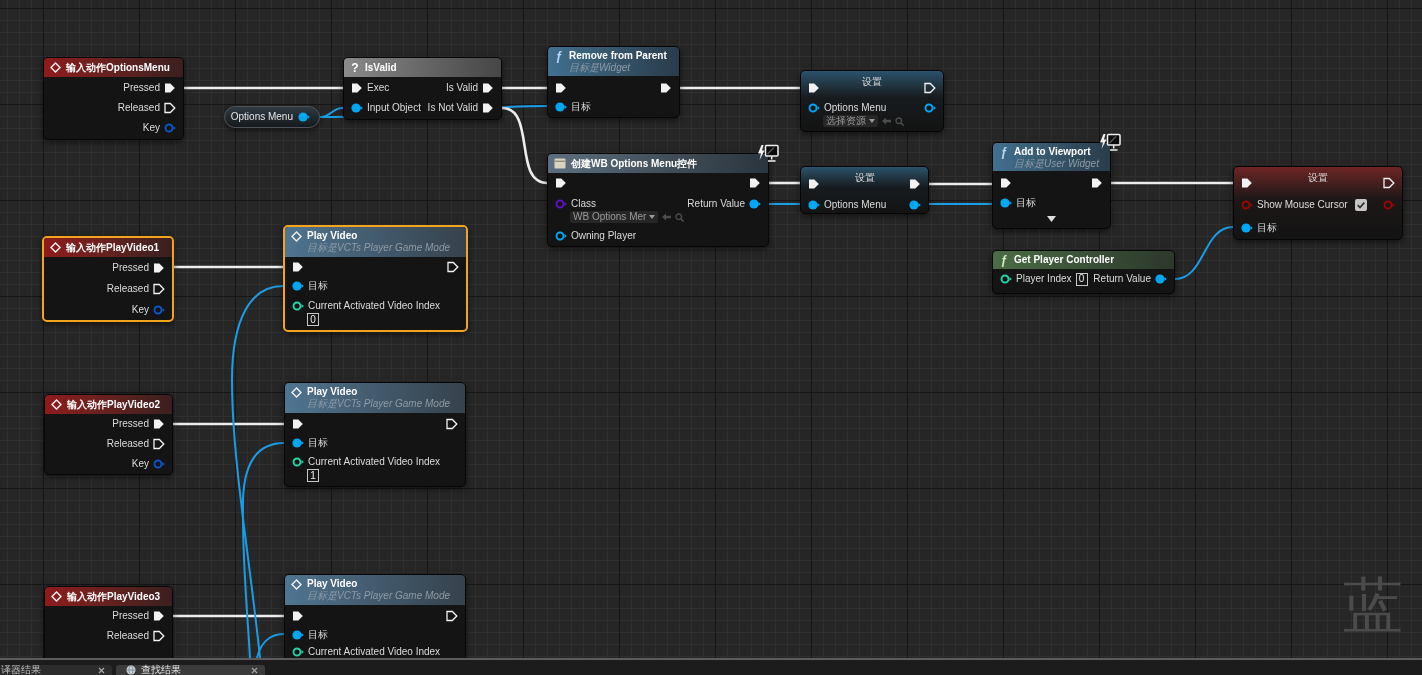 The image size is (1422, 675). I want to click on event-node: 输入动作PlayVideo1 Pressed Released Key, so click(108, 279).